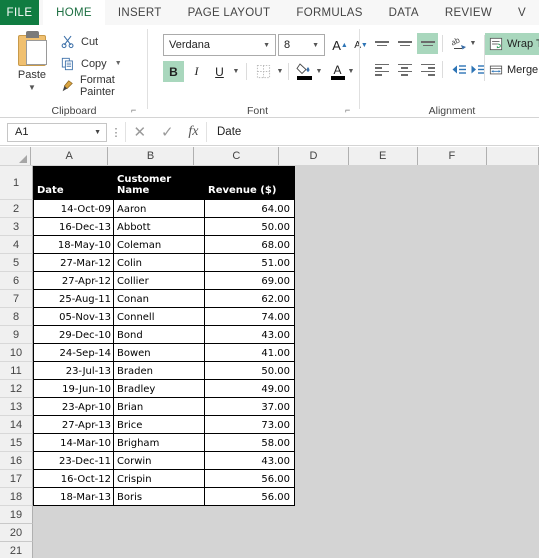  What do you see at coordinates (250, 389) in the screenshot?
I see `cell-revenue: 49.00` at bounding box center [250, 389].